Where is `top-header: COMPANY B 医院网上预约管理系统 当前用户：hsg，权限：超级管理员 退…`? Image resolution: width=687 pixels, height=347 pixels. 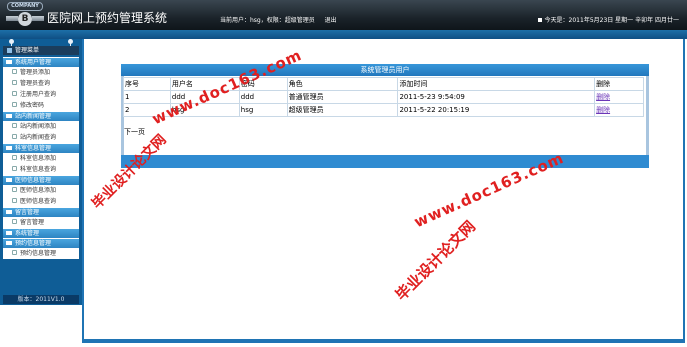
top-header: COMPANY B 医院网上预约管理系统 当前用户：hsg，权限：超级管理员 退… is located at coordinates (343, 15).